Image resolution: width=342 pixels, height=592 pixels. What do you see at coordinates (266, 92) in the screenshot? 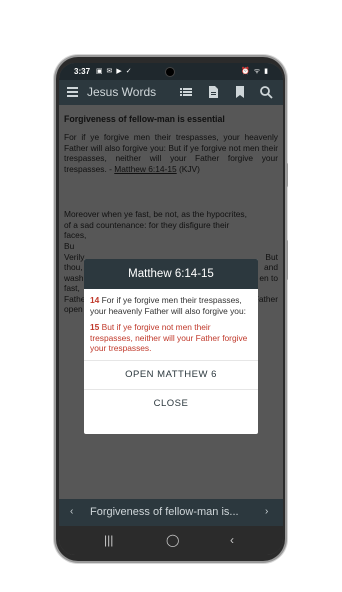
I see `search-icon` at bounding box center [266, 92].